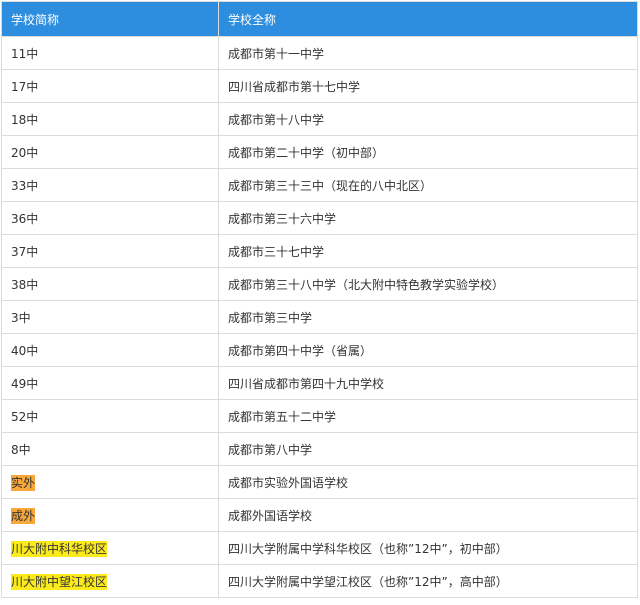  Describe the element at coordinates (428, 152) in the screenshot. I see `cell-full-name: 成都市第二十中学（初中部）` at that location.